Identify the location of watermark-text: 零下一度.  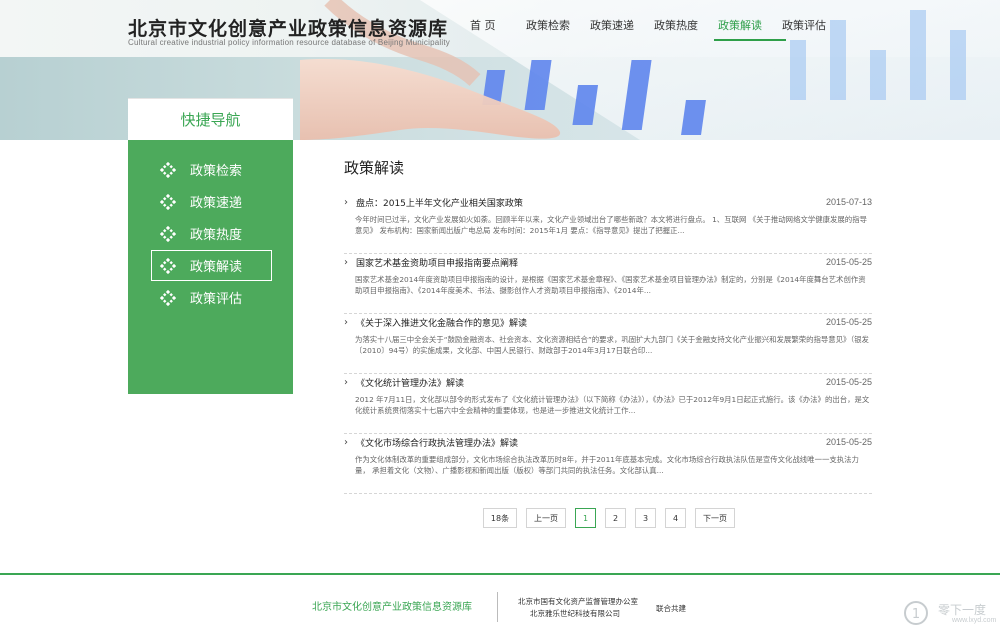
(962, 610).